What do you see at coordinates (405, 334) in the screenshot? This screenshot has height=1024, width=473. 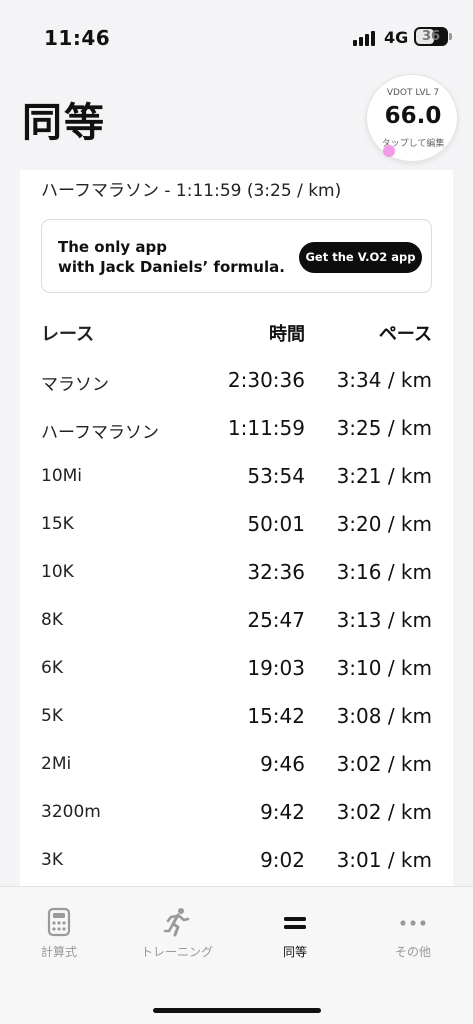 I see `header-pace: ペース` at bounding box center [405, 334].